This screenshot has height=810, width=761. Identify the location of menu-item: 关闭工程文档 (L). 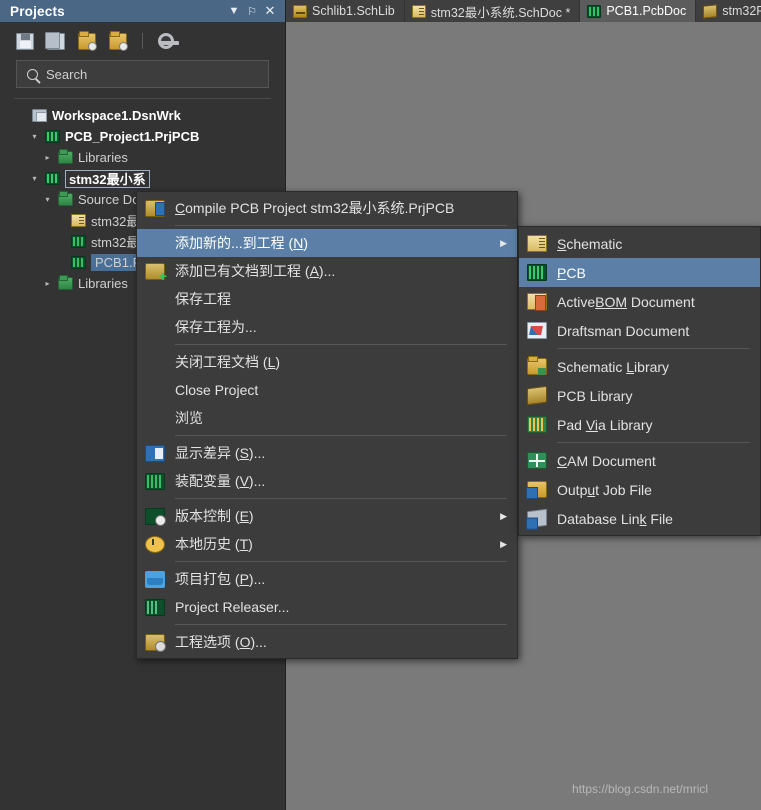
(327, 362).